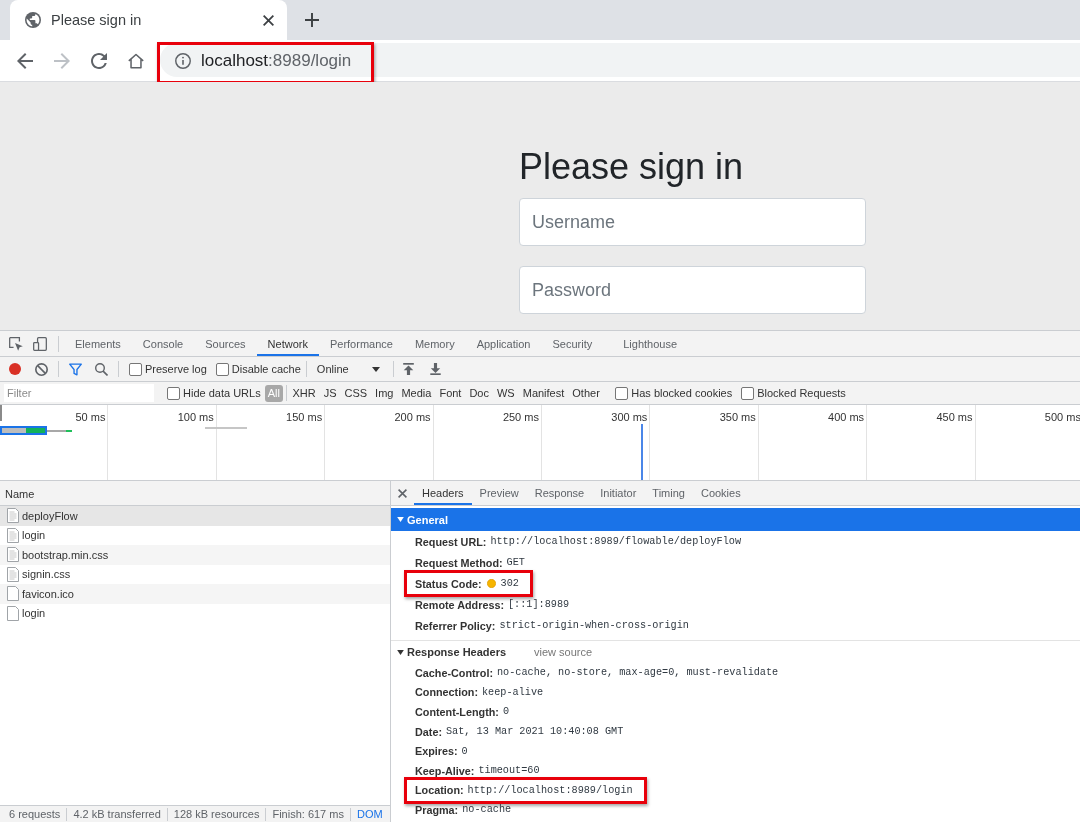 The width and height of the screenshot is (1080, 822). What do you see at coordinates (594, 625) in the screenshot?
I see `header-value: strict-origin-when-cross-origin` at bounding box center [594, 625].